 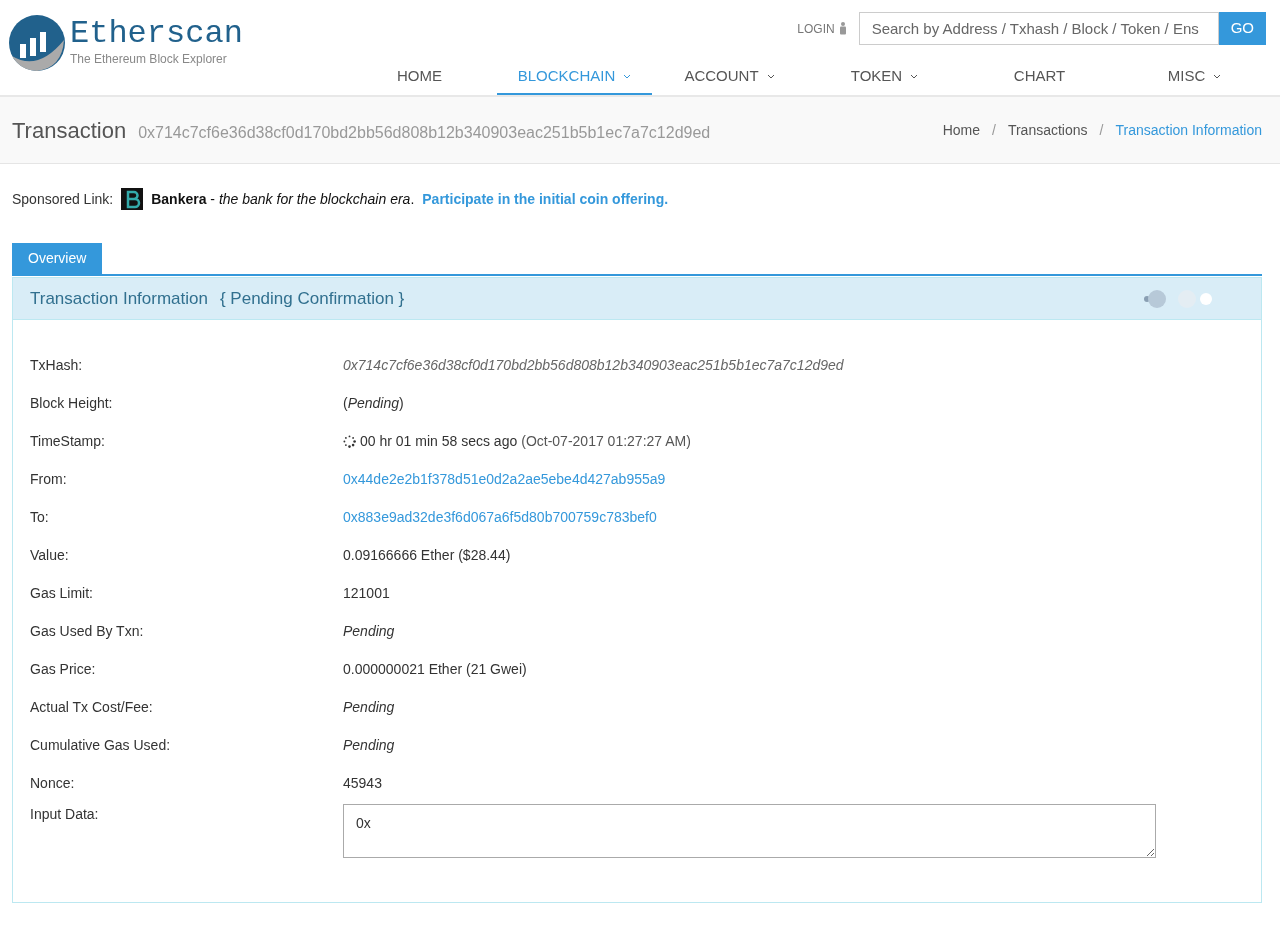 I want to click on field-label: TxHash:, so click(x=57, y=365).